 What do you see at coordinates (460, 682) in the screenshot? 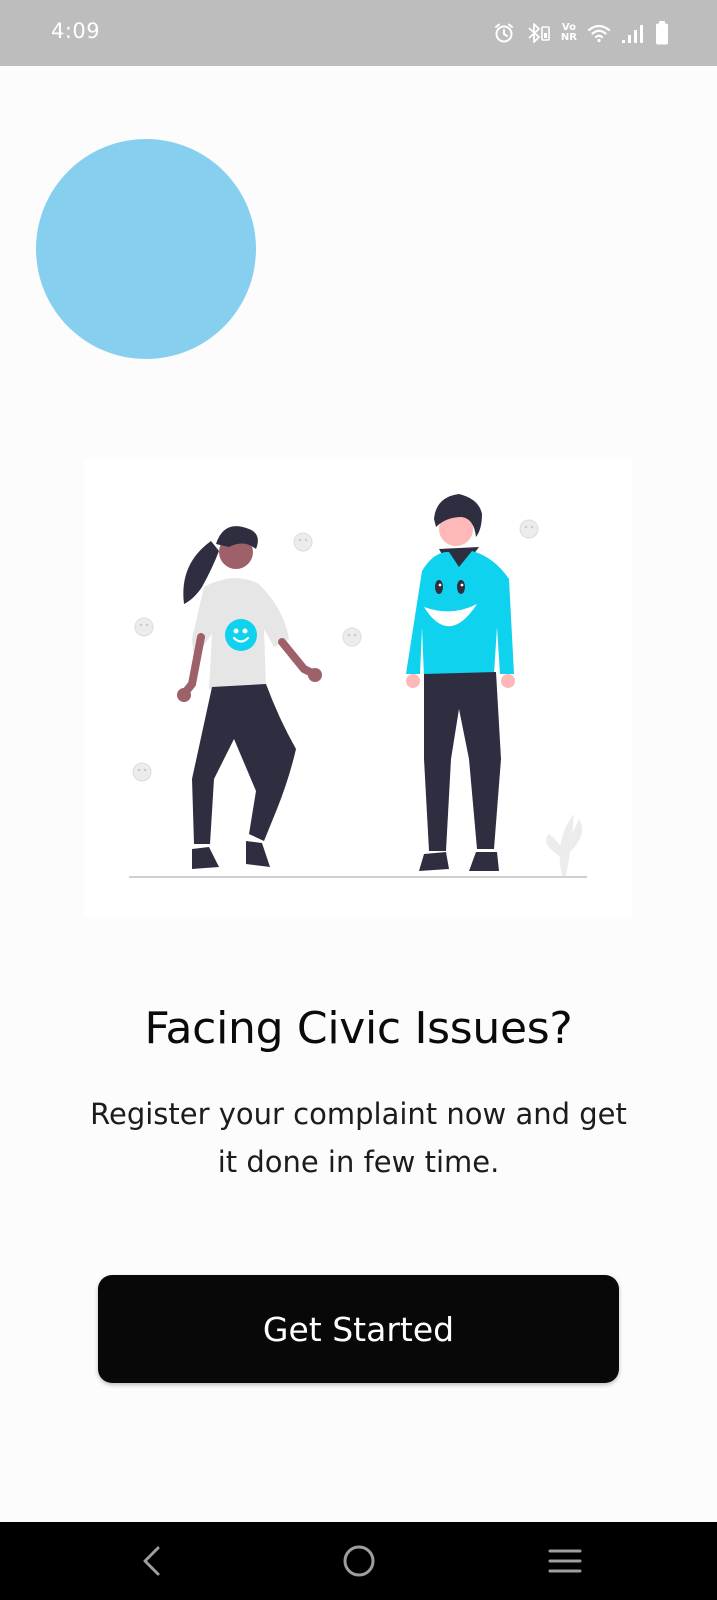
I see `man-figure` at bounding box center [460, 682].